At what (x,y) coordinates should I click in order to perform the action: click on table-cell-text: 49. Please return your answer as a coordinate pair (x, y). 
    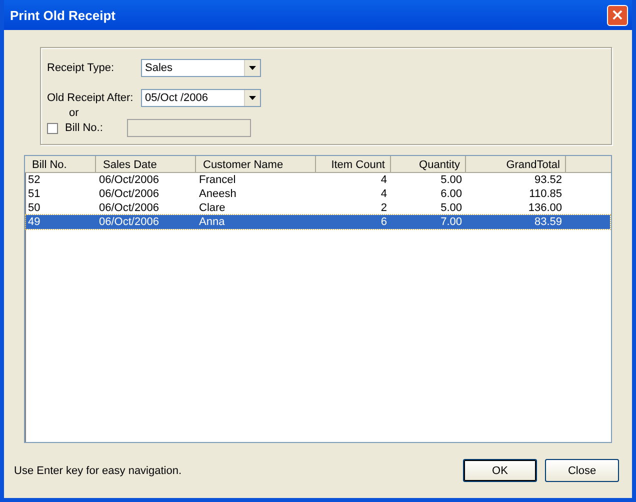
    Looking at the image, I should click on (34, 222).